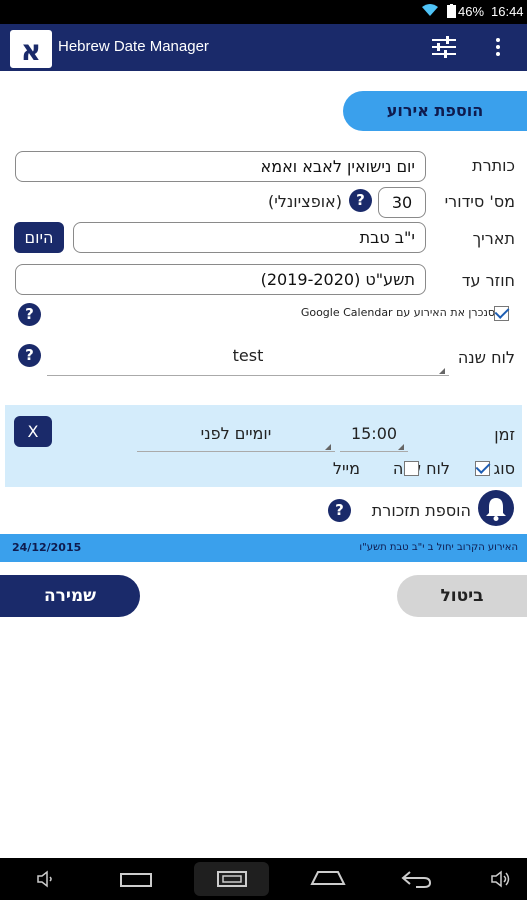 This screenshot has width=527, height=900. What do you see at coordinates (70, 596) in the screenshot?
I see `save-button: שמירה` at bounding box center [70, 596].